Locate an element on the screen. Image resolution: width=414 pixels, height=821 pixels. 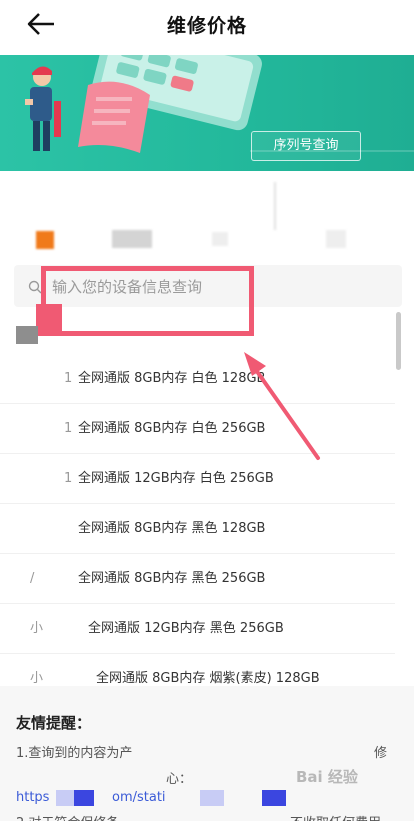
notice-line: 心： is located at coordinates (179, 779).